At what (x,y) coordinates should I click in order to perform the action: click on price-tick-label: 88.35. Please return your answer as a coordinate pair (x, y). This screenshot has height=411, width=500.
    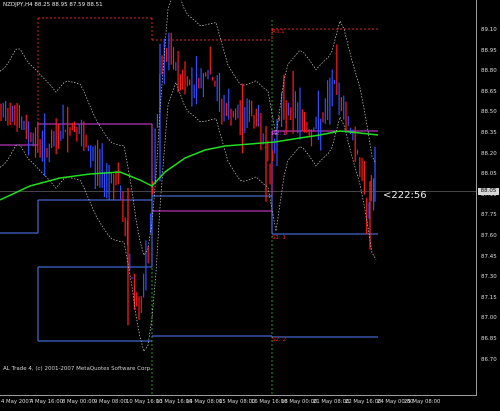
    Looking at the image, I should click on (489, 133).